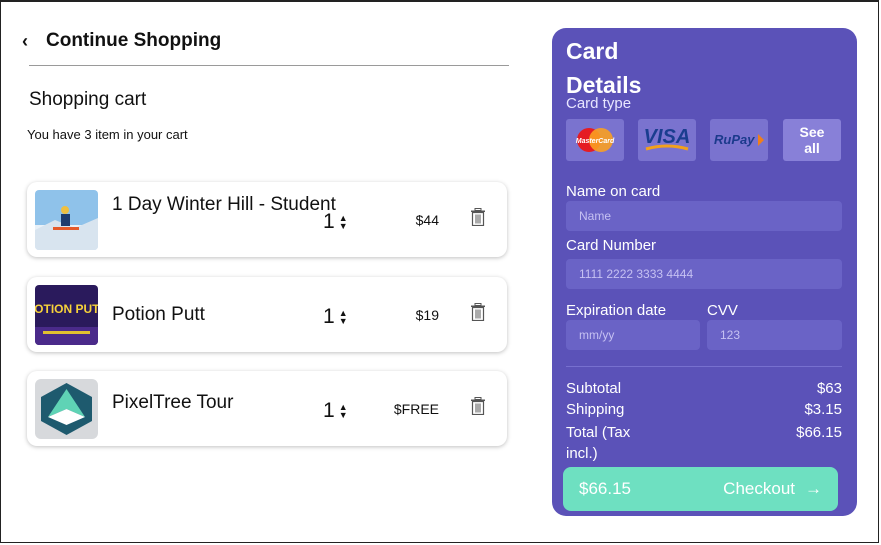  What do you see at coordinates (734, 139) in the screenshot?
I see `svg-text: RuPay` at bounding box center [734, 139].